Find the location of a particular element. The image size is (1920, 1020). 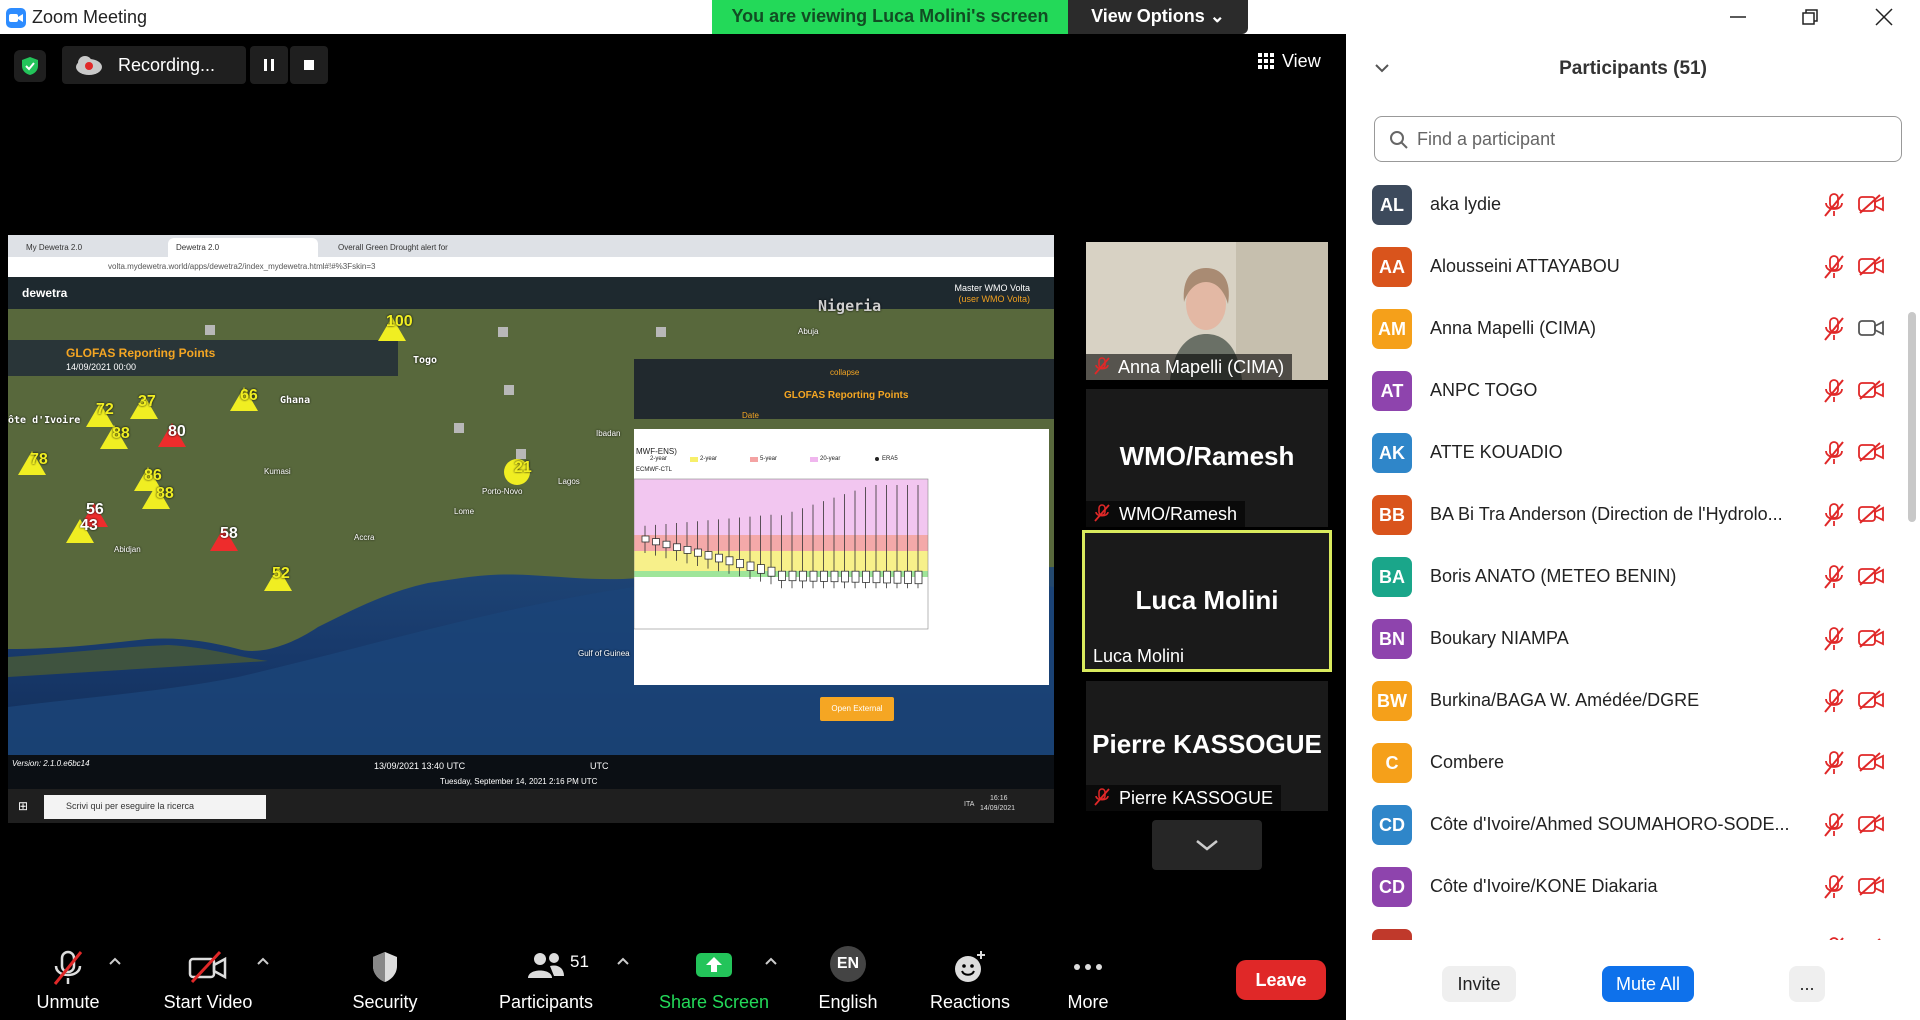

language-interpretation-button: EN English is located at coordinates (848, 980).